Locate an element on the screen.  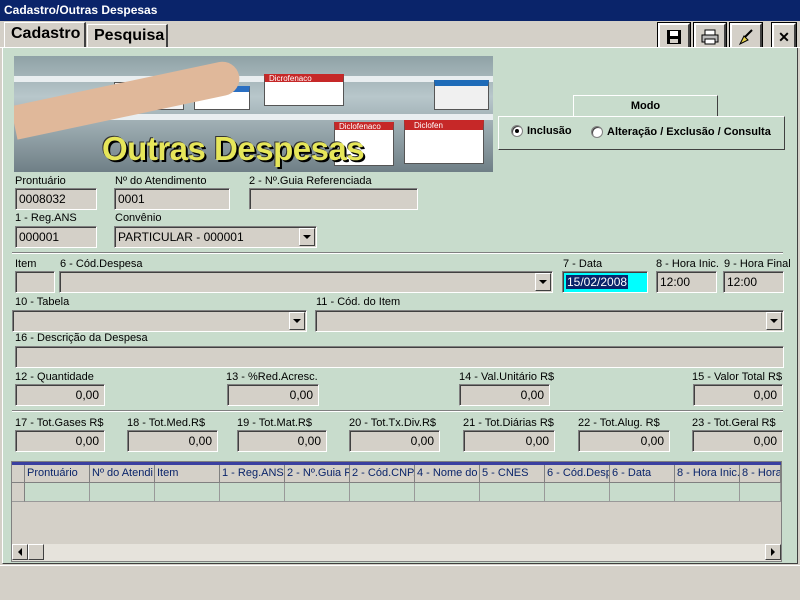
red-acresc-label: 13 - %Red.Acresc. is located at coordinates (272, 377).